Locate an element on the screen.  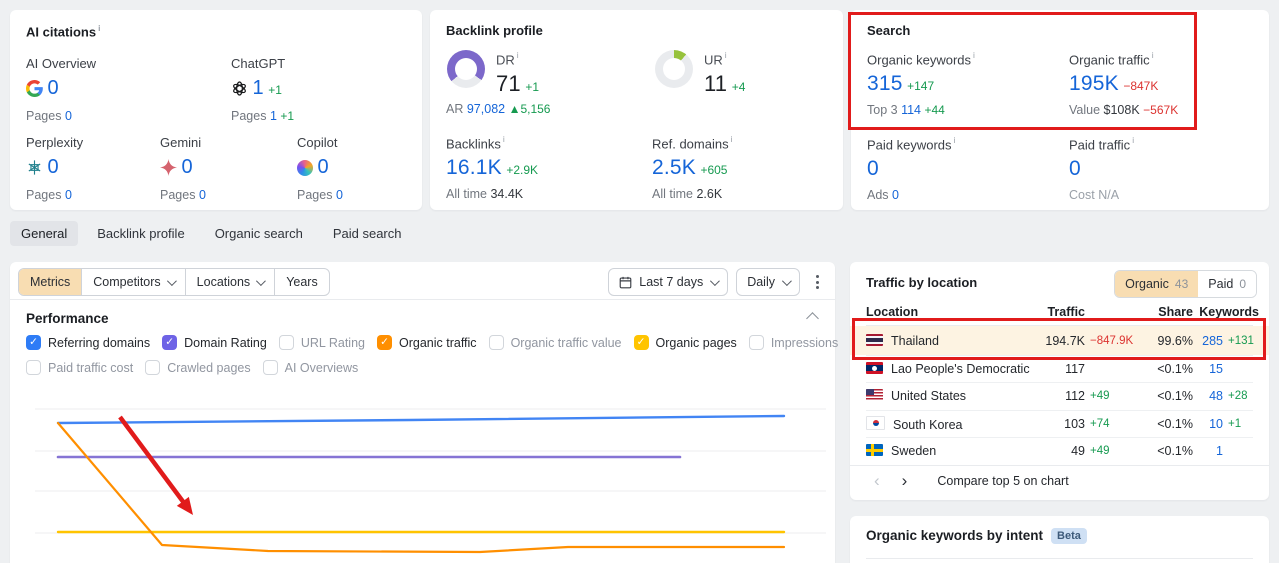
checkbox-domain-rating: Domain Rating is located at coordinates (214, 342).